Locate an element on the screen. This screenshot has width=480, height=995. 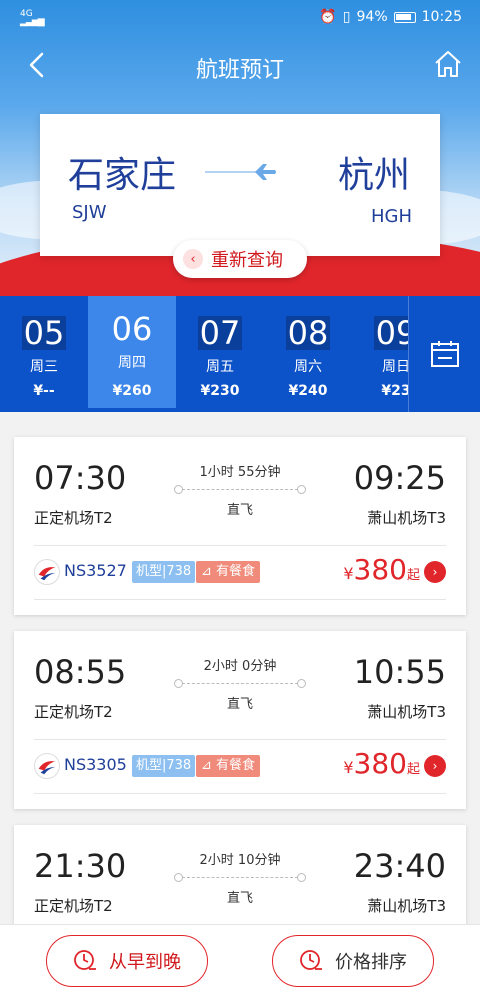
calendar-icon is located at coordinates (444, 354).